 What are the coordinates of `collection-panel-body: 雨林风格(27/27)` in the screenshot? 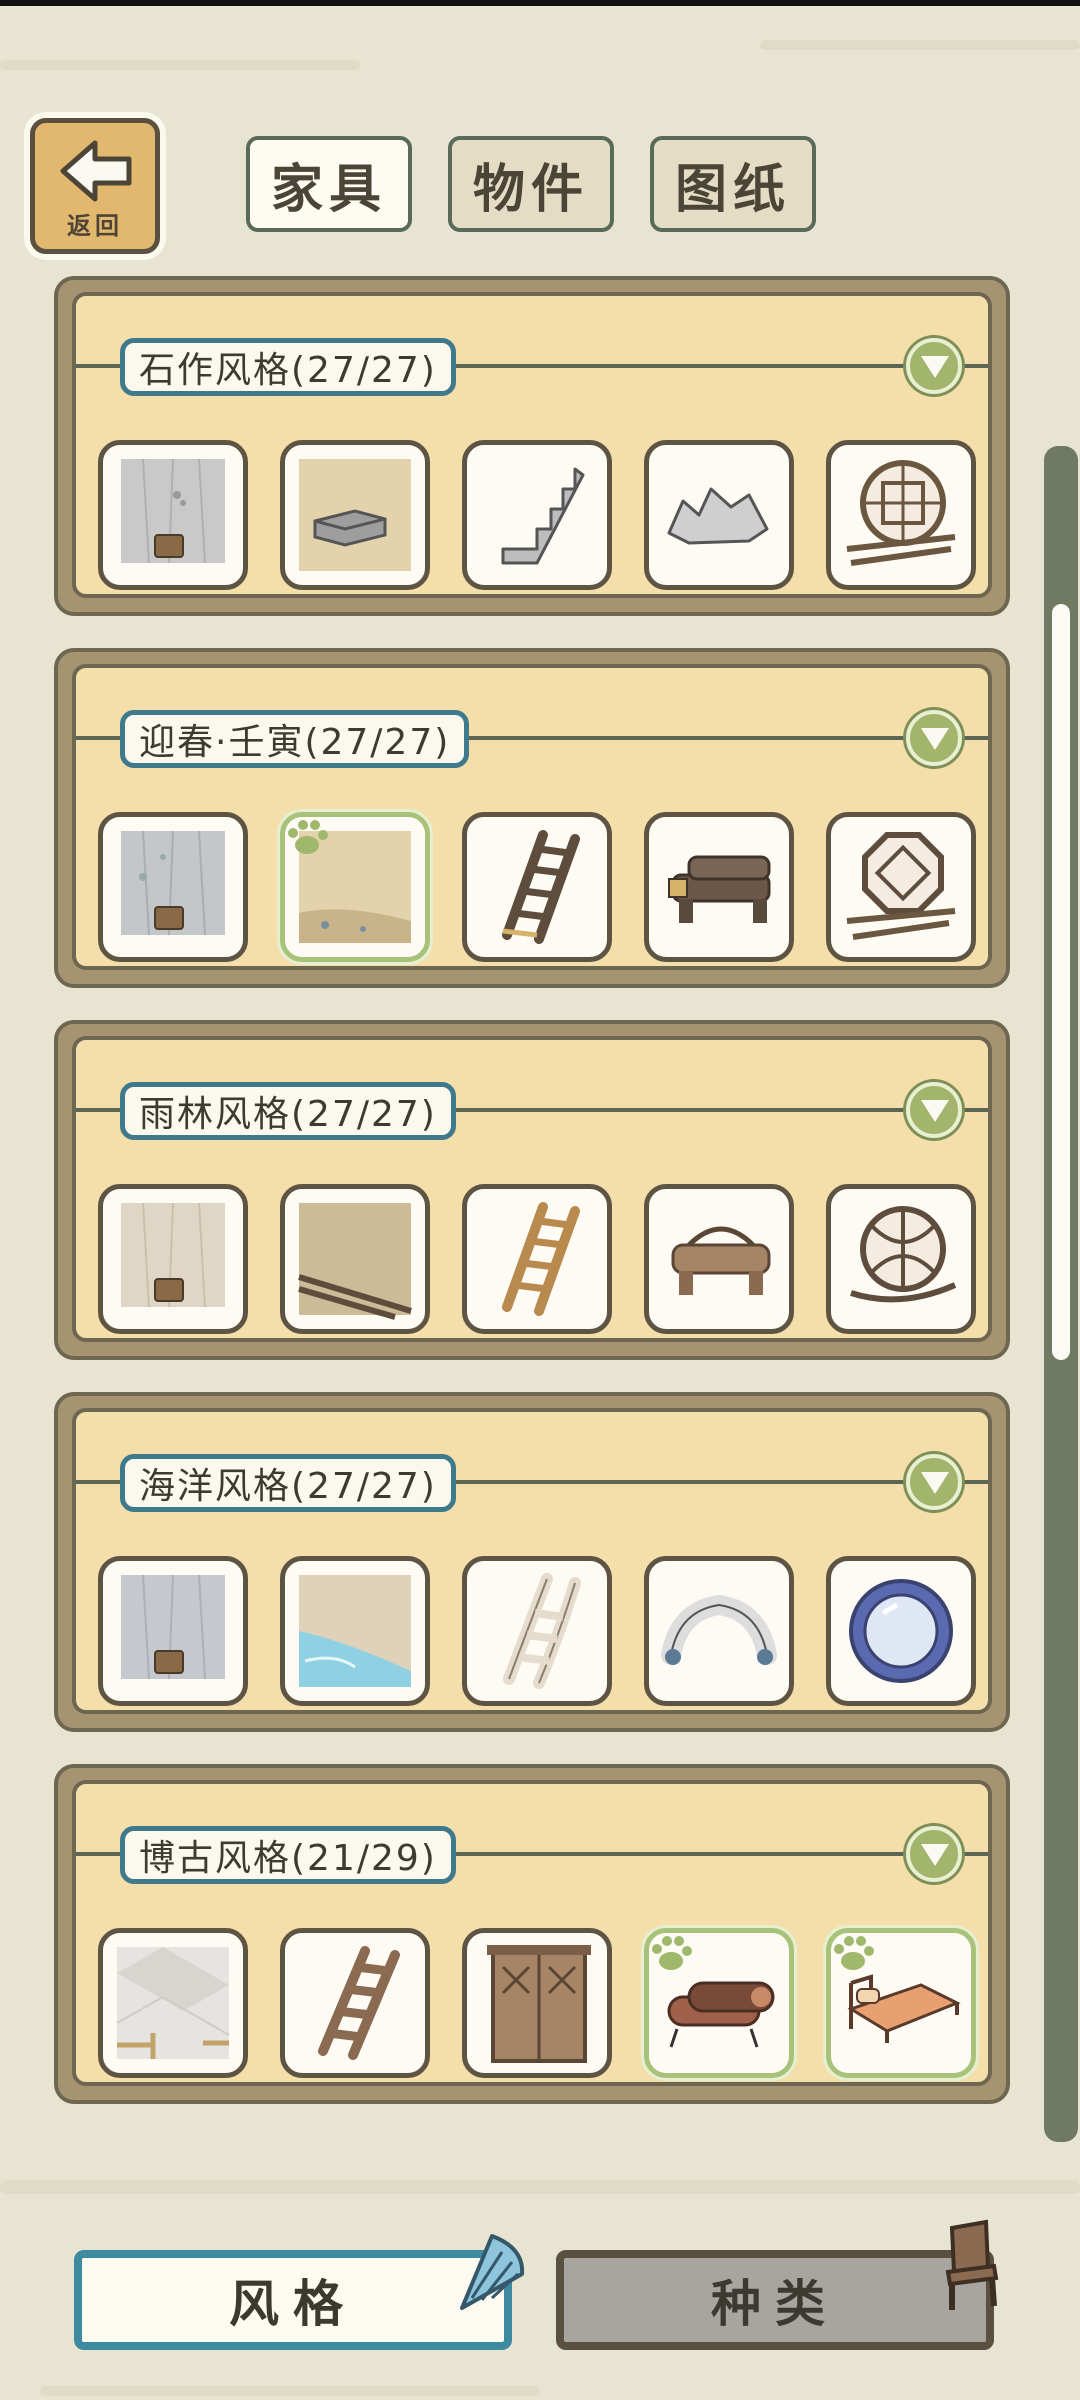 It's located at (532, 1189).